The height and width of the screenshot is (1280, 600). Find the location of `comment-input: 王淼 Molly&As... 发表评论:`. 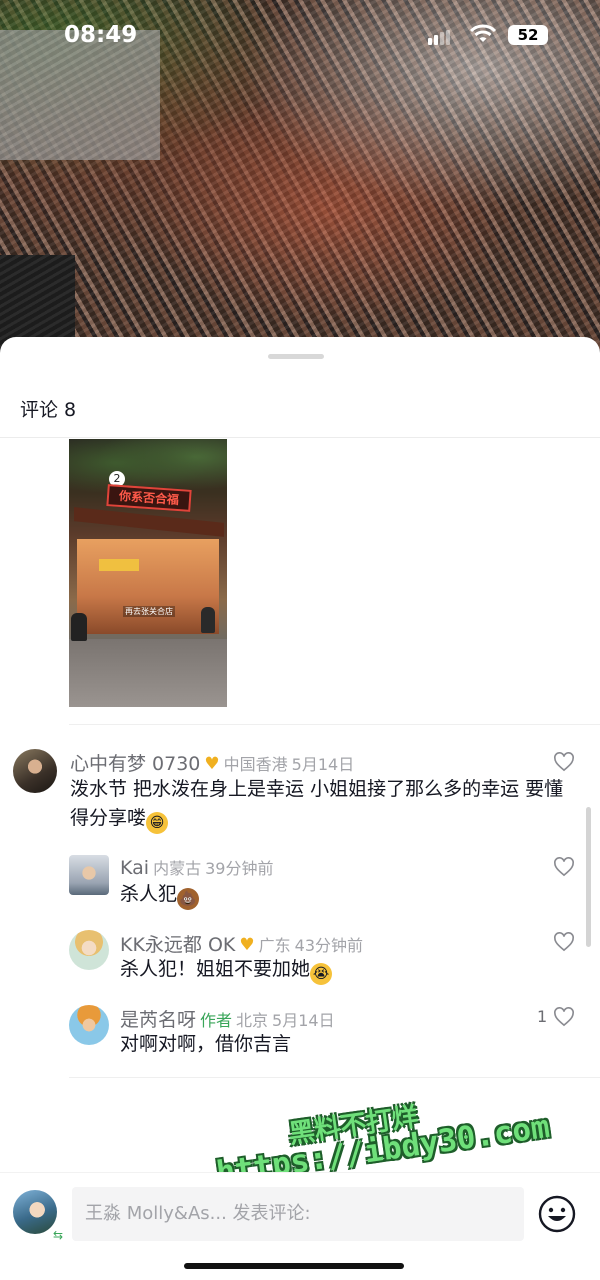

comment-input: 王淼 Molly&As... 发表评论: is located at coordinates (298, 1214).